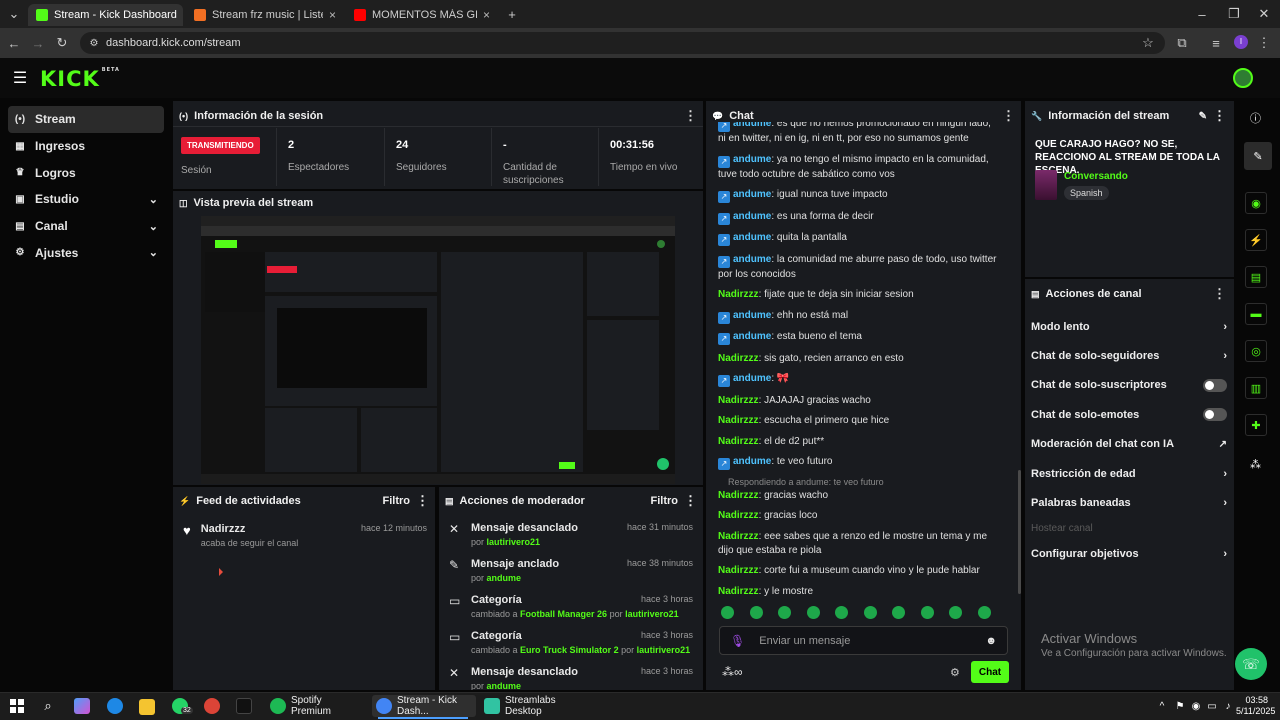 The image size is (1280, 720). Describe the element at coordinates (86, 146) in the screenshot. I see `sidebar-item-ingresos: ▦ Ingresos` at that location.